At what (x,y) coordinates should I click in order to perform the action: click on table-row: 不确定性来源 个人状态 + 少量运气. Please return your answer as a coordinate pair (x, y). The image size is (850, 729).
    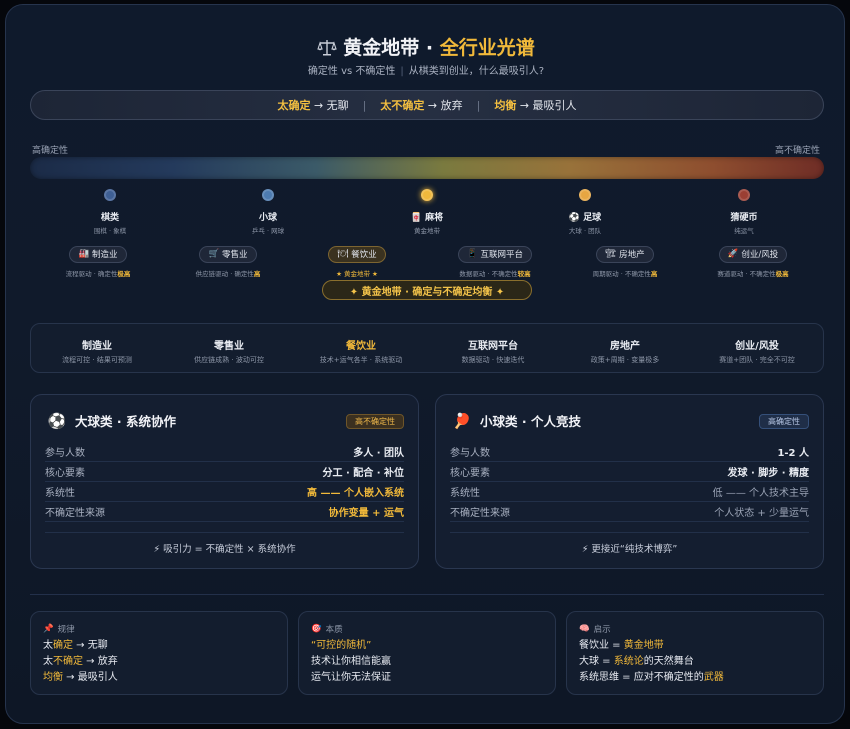
    Looking at the image, I should click on (629, 512).